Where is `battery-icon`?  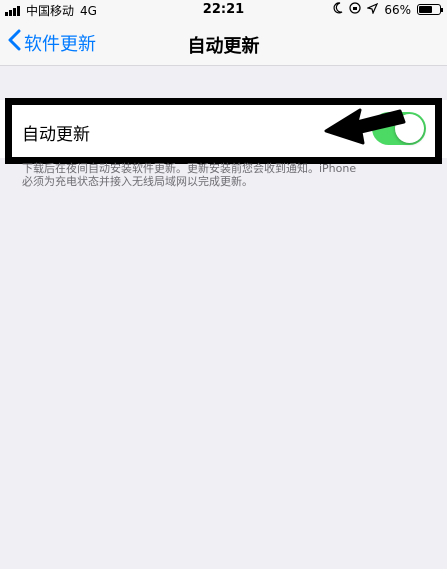
battery-icon is located at coordinates (430, 9).